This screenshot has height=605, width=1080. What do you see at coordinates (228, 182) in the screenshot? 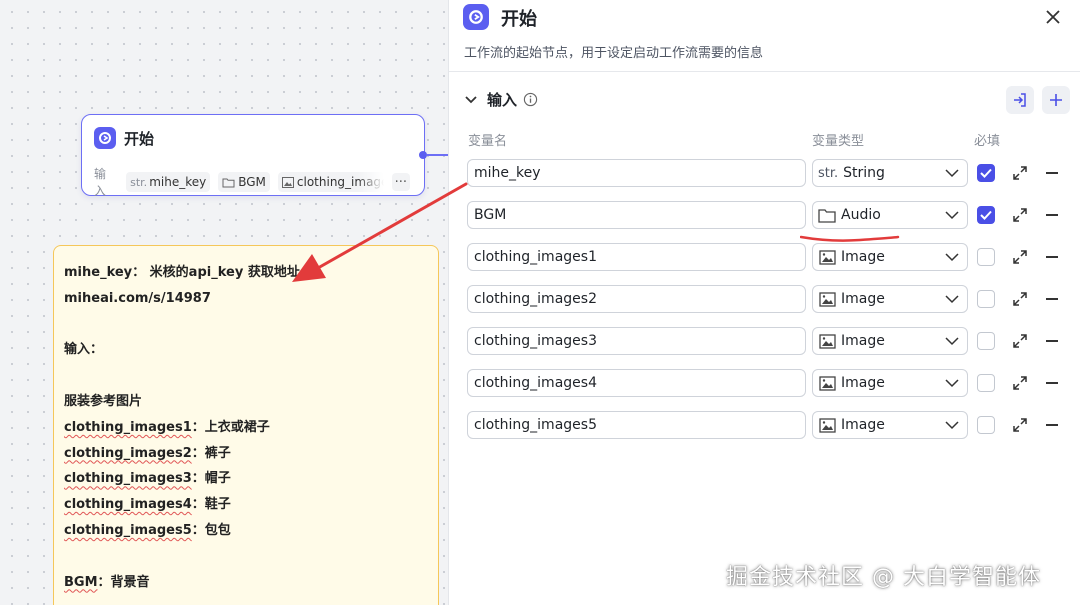
I see `folder-icon` at bounding box center [228, 182].